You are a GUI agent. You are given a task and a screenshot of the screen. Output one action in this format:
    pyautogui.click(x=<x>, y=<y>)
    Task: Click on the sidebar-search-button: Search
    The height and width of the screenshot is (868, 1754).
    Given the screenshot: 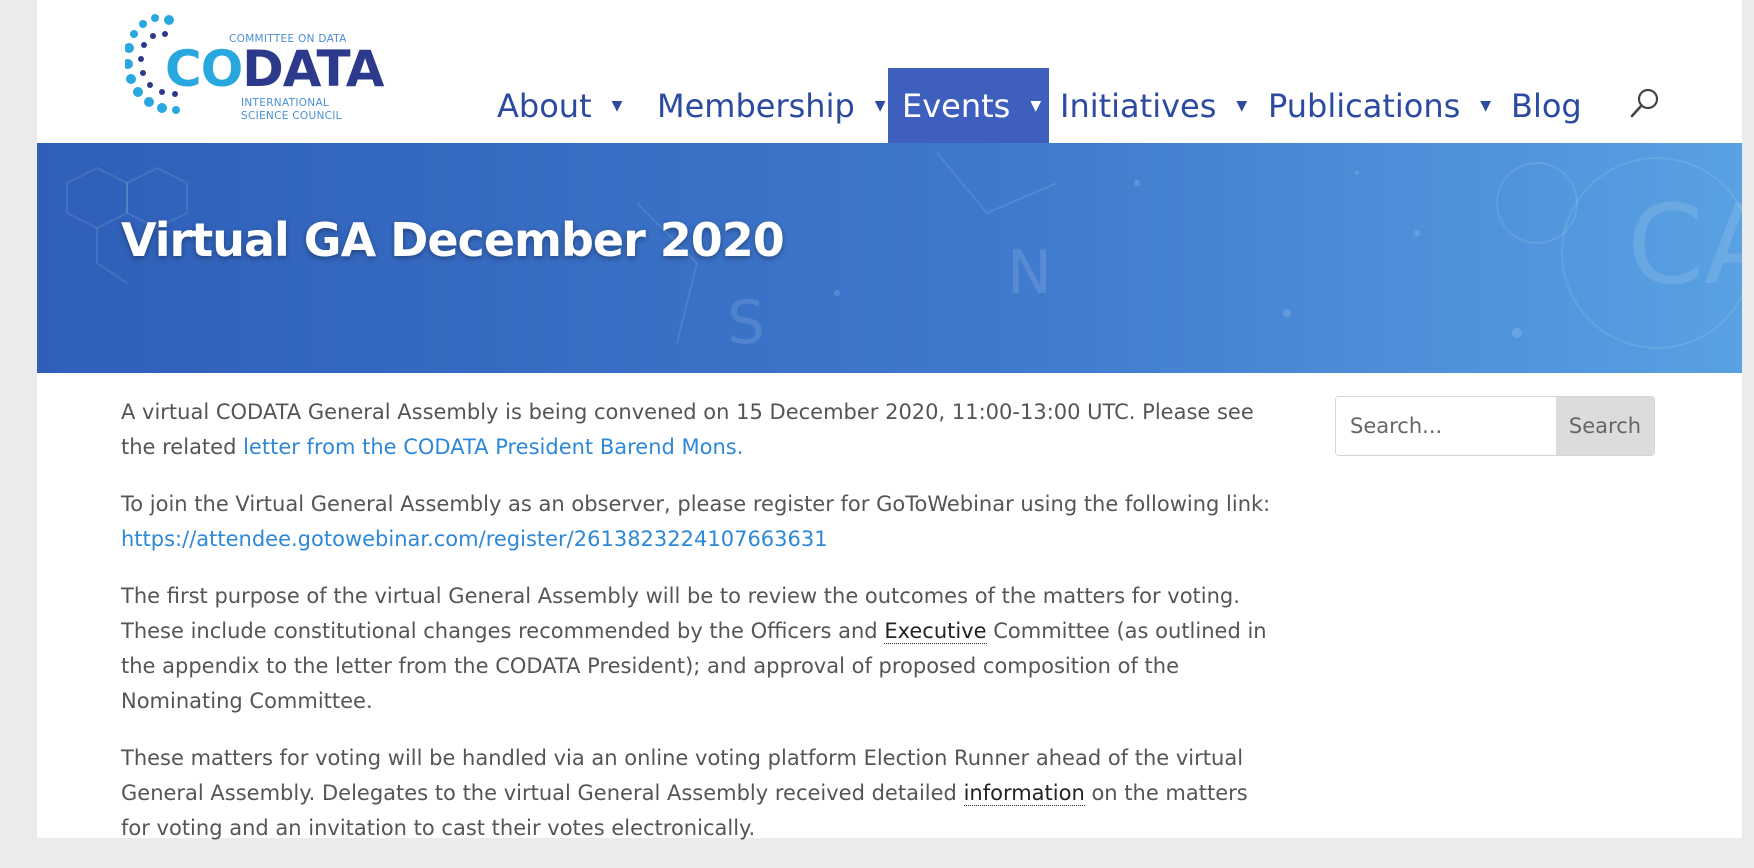 What is the action you would take?
    pyautogui.click(x=1605, y=426)
    